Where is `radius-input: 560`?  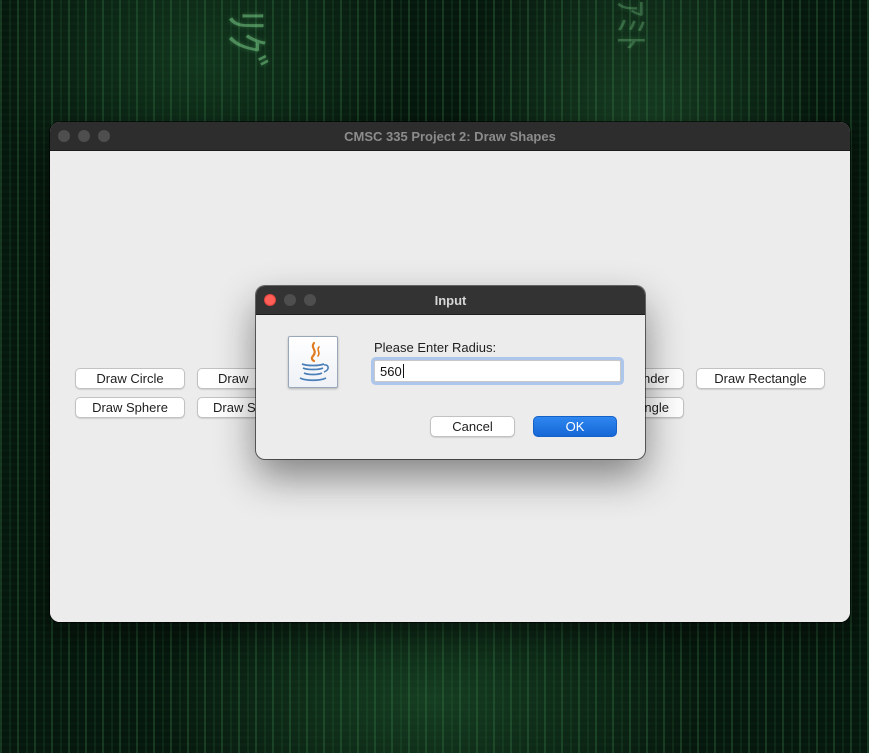 radius-input: 560 is located at coordinates (497, 371).